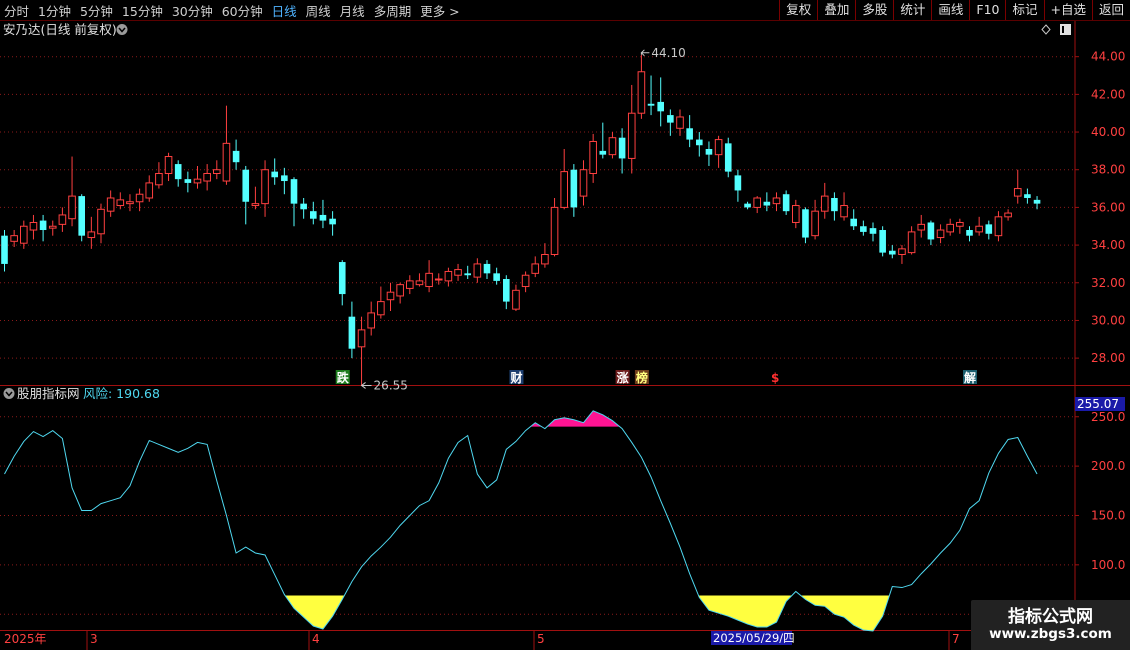 The image size is (1130, 650). What do you see at coordinates (352, 10) in the screenshot?
I see `period-tab-8: 月线` at bounding box center [352, 10].